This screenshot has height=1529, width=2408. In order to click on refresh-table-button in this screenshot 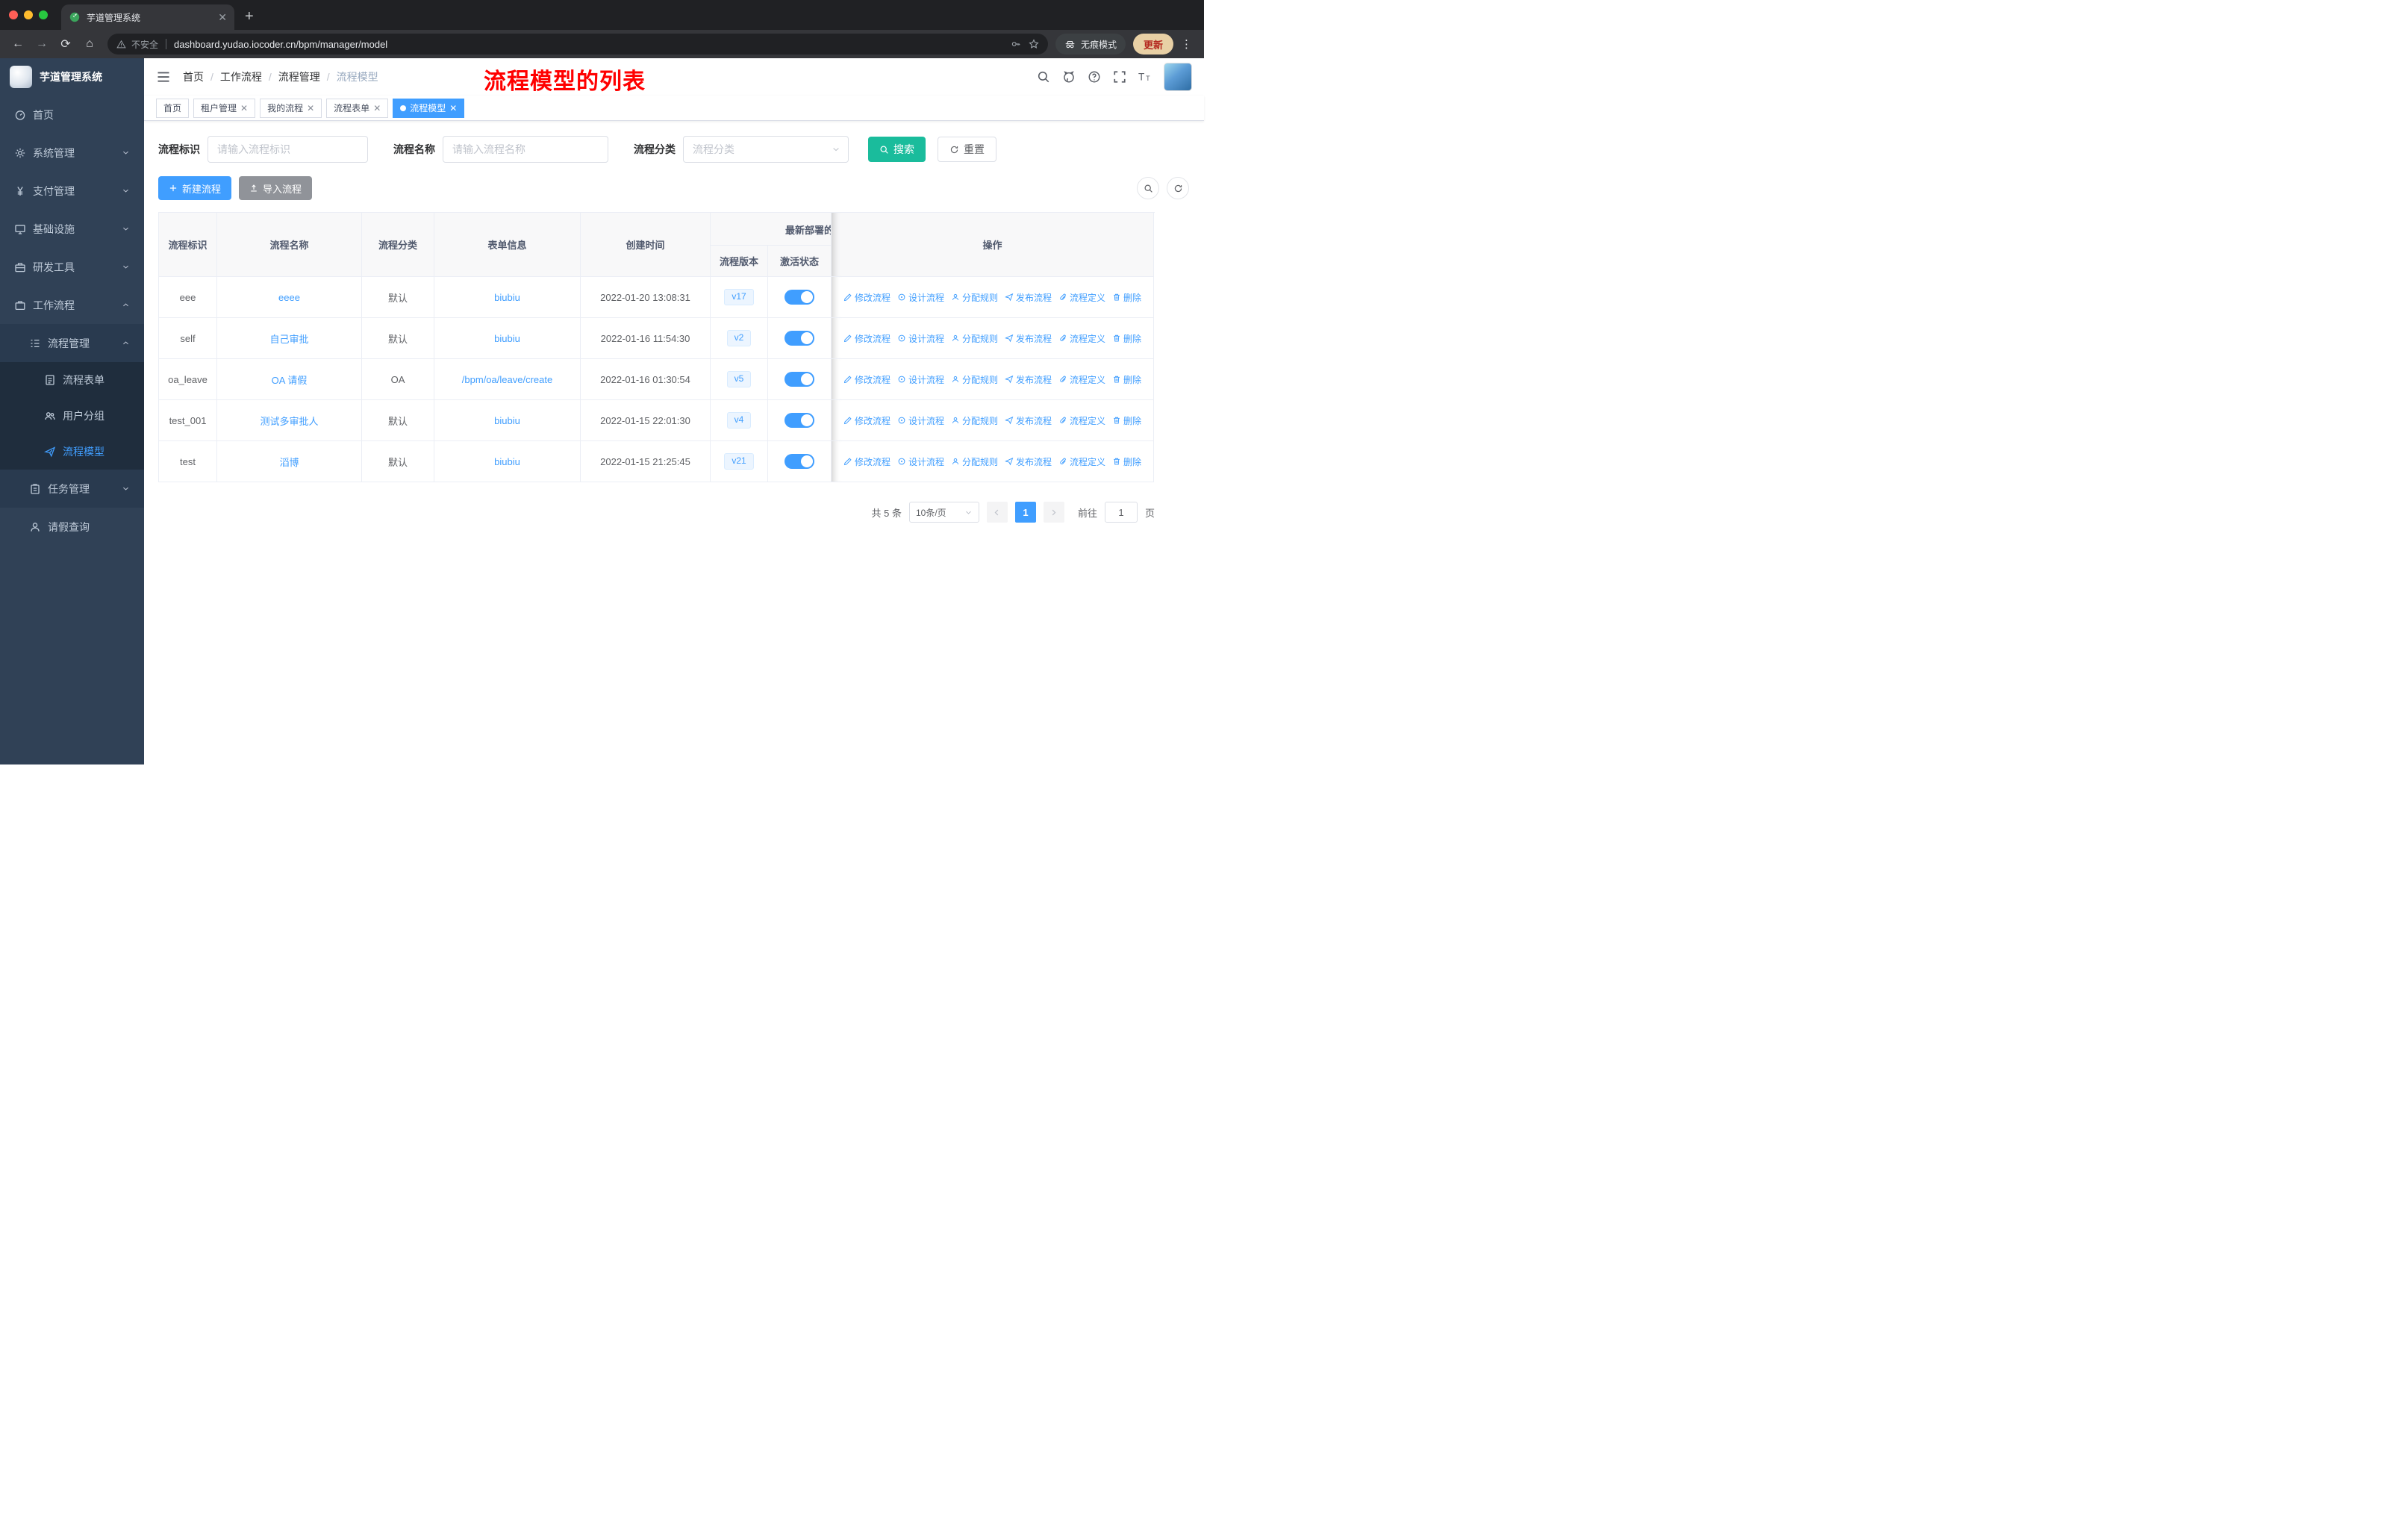, I will do `click(1178, 188)`.